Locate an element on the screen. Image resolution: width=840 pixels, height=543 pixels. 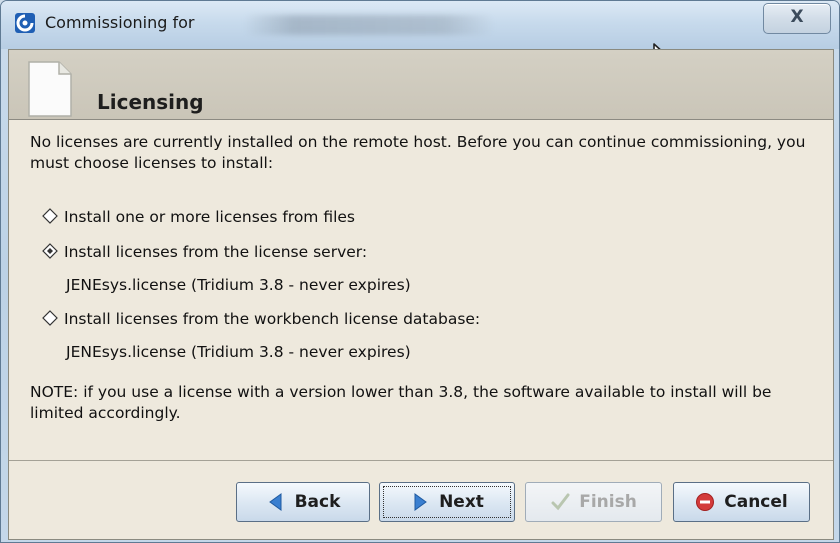
cancel-button: Cancel is located at coordinates (741, 502).